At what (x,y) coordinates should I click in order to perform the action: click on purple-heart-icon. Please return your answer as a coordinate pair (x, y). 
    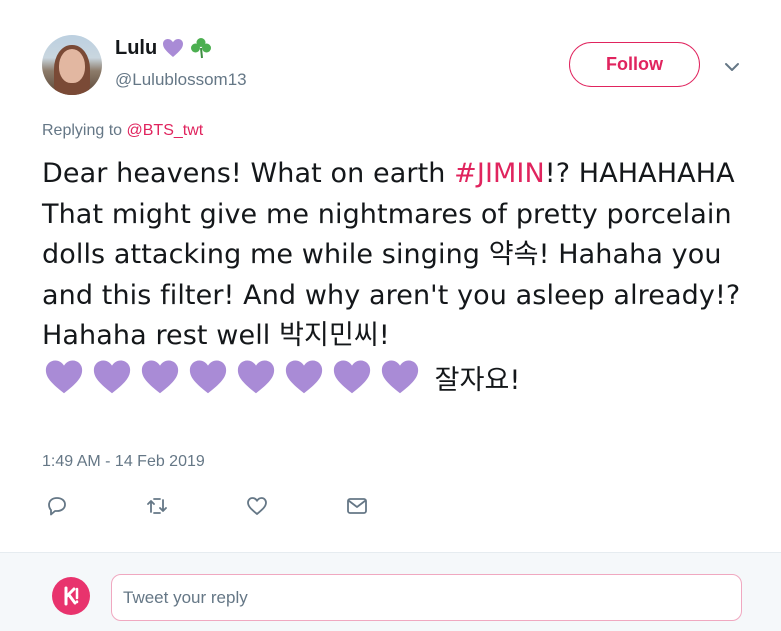
    Looking at the image, I should click on (173, 48).